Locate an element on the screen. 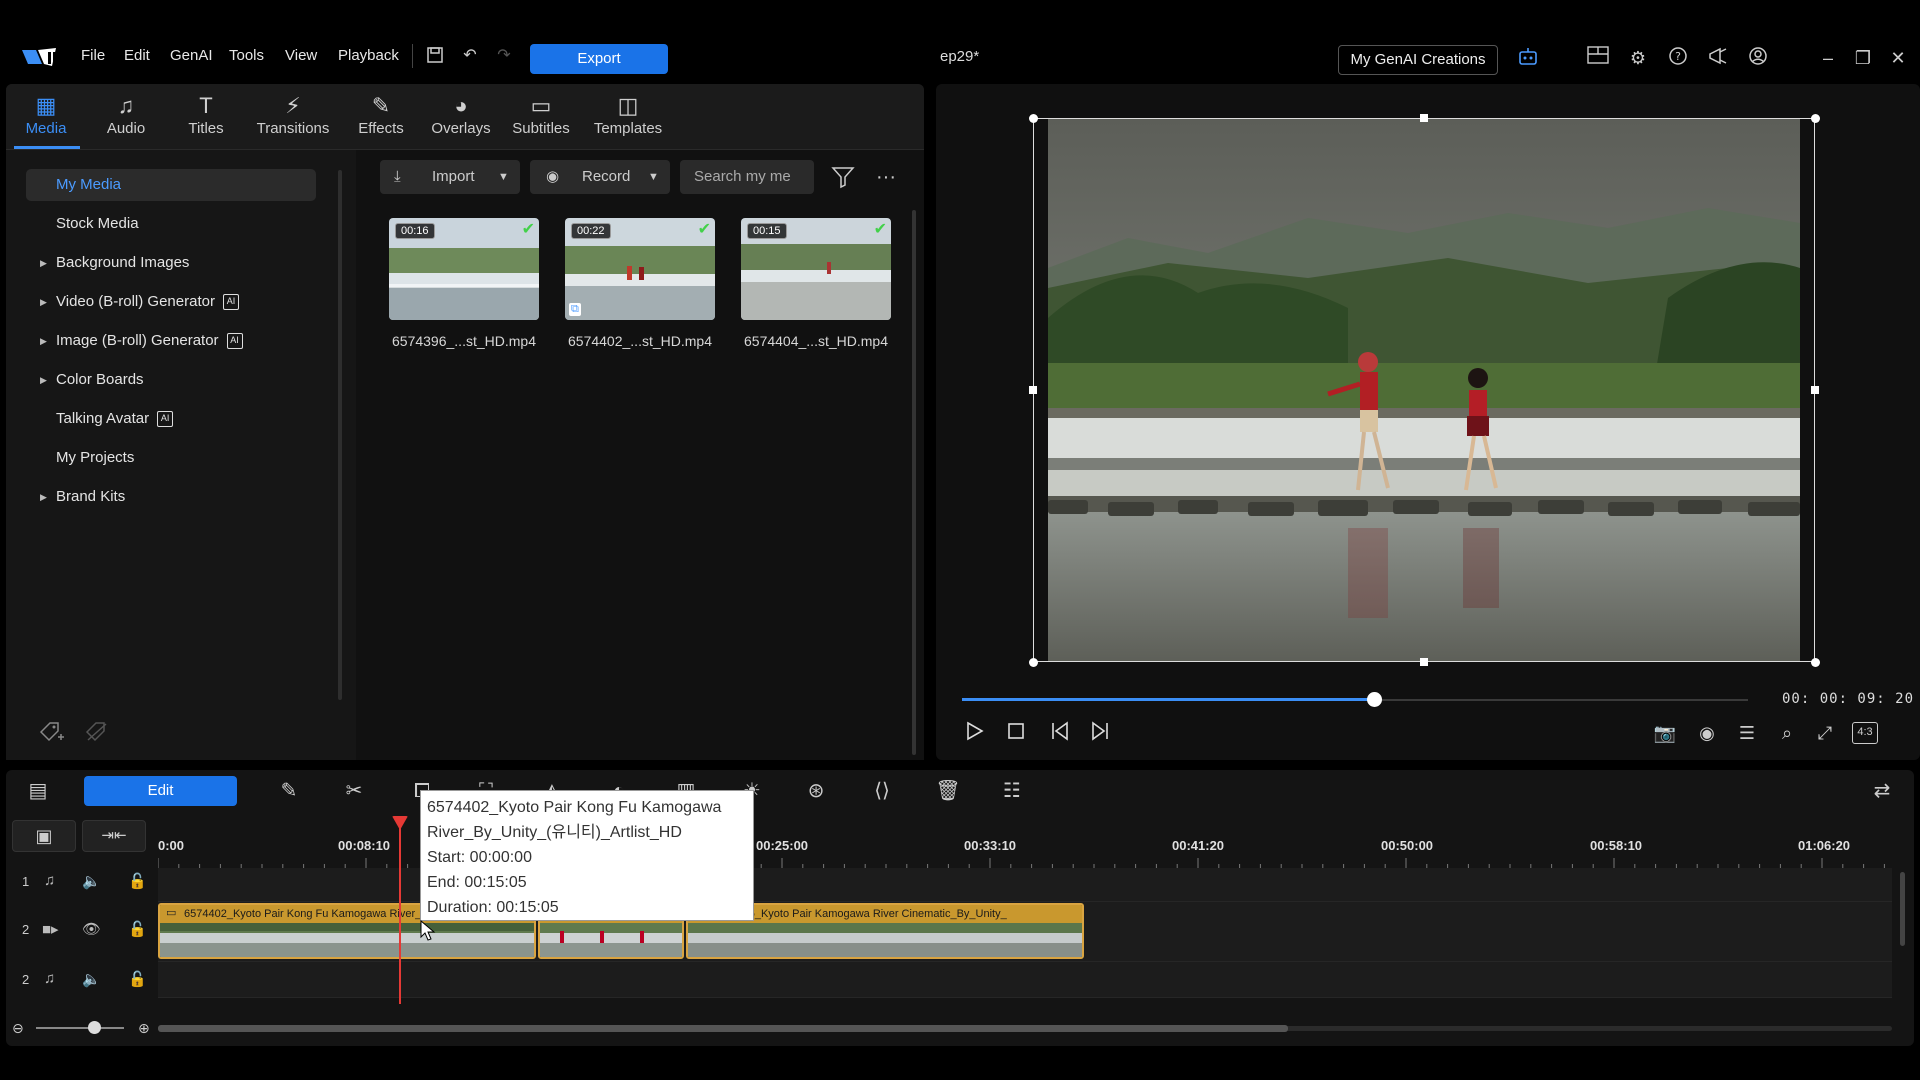 The image size is (1920, 1080). close-icon: ✕ is located at coordinates (1898, 58).